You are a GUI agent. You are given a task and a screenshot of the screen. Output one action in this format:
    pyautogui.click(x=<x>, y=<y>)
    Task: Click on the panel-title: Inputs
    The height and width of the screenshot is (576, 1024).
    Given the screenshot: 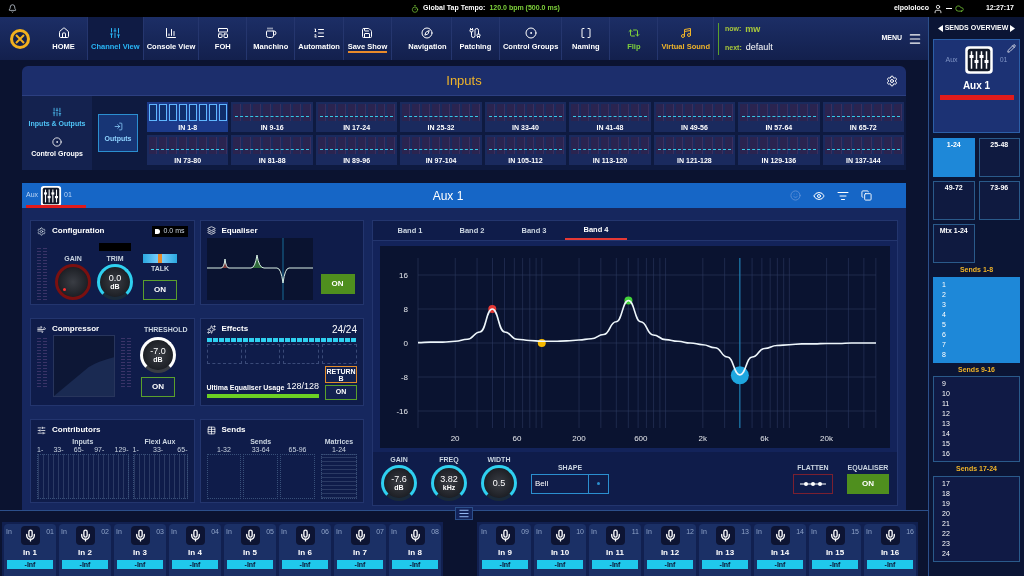 What is the action you would take?
    pyautogui.click(x=464, y=80)
    